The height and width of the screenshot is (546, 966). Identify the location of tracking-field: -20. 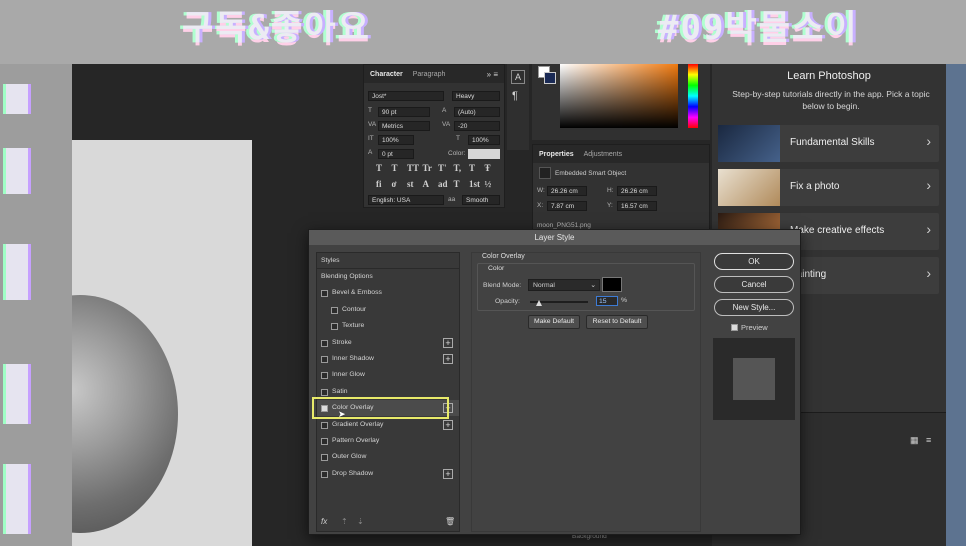
(477, 126).